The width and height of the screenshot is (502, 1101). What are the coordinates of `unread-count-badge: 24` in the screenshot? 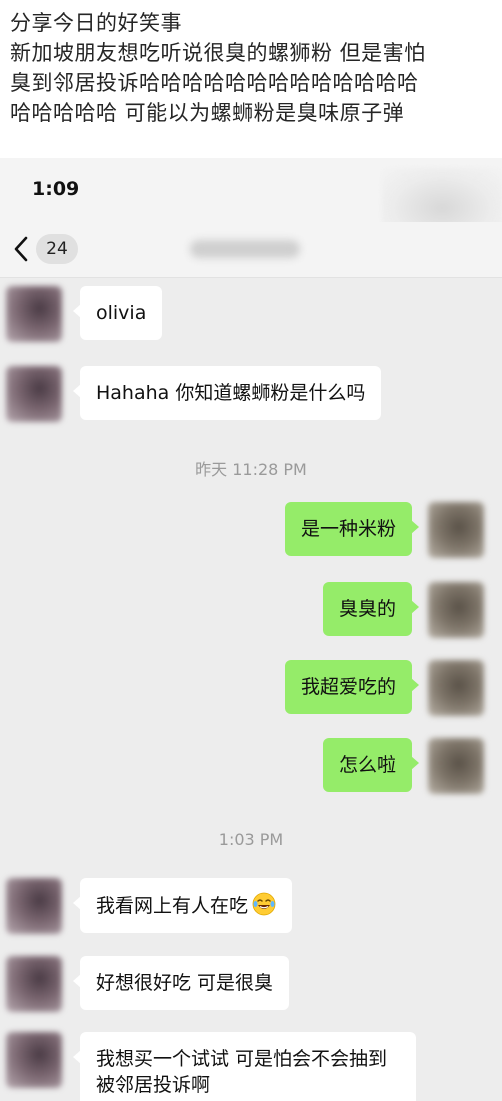 It's located at (57, 249).